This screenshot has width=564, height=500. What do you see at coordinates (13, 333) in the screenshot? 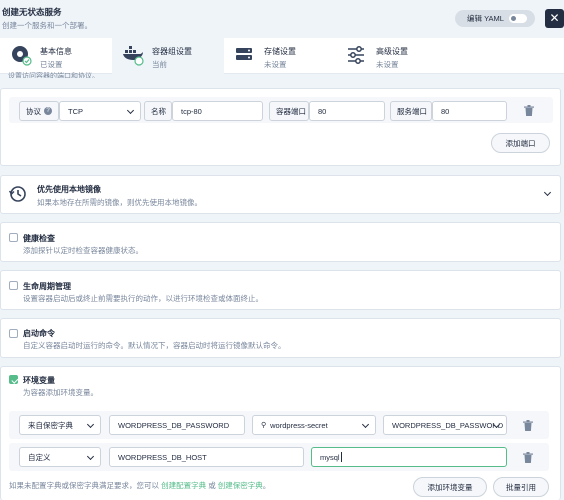
I see `start-command-checkbox` at bounding box center [13, 333].